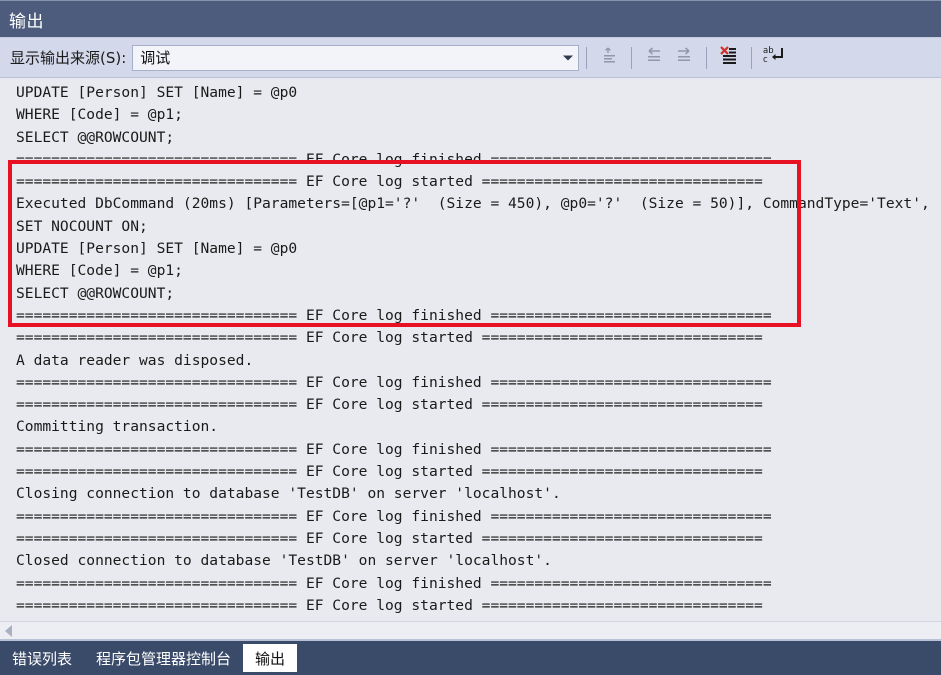 Image resolution: width=941 pixels, height=675 pixels. I want to click on tab-label: 错误列表, so click(42, 658).